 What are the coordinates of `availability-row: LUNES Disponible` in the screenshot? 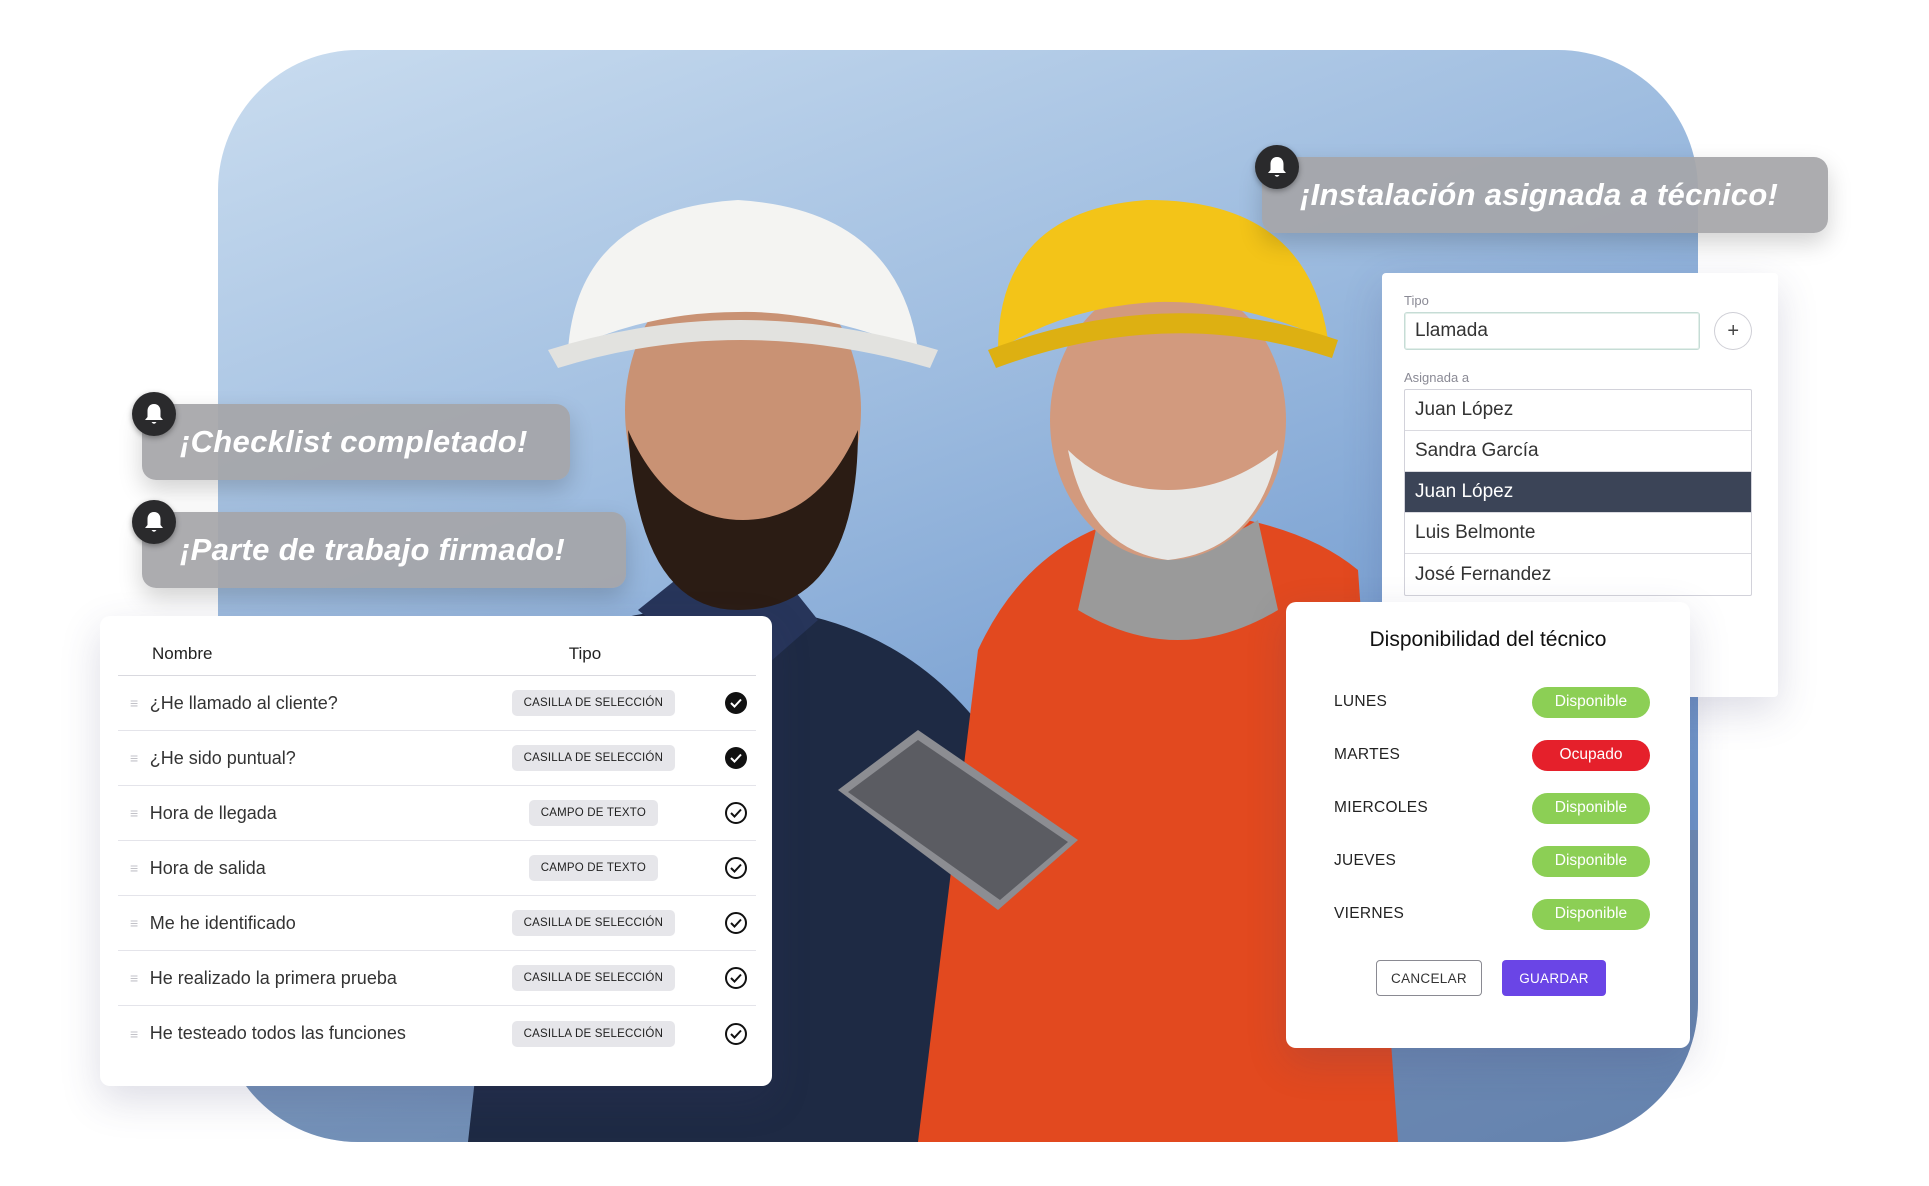 It's located at (1492, 702).